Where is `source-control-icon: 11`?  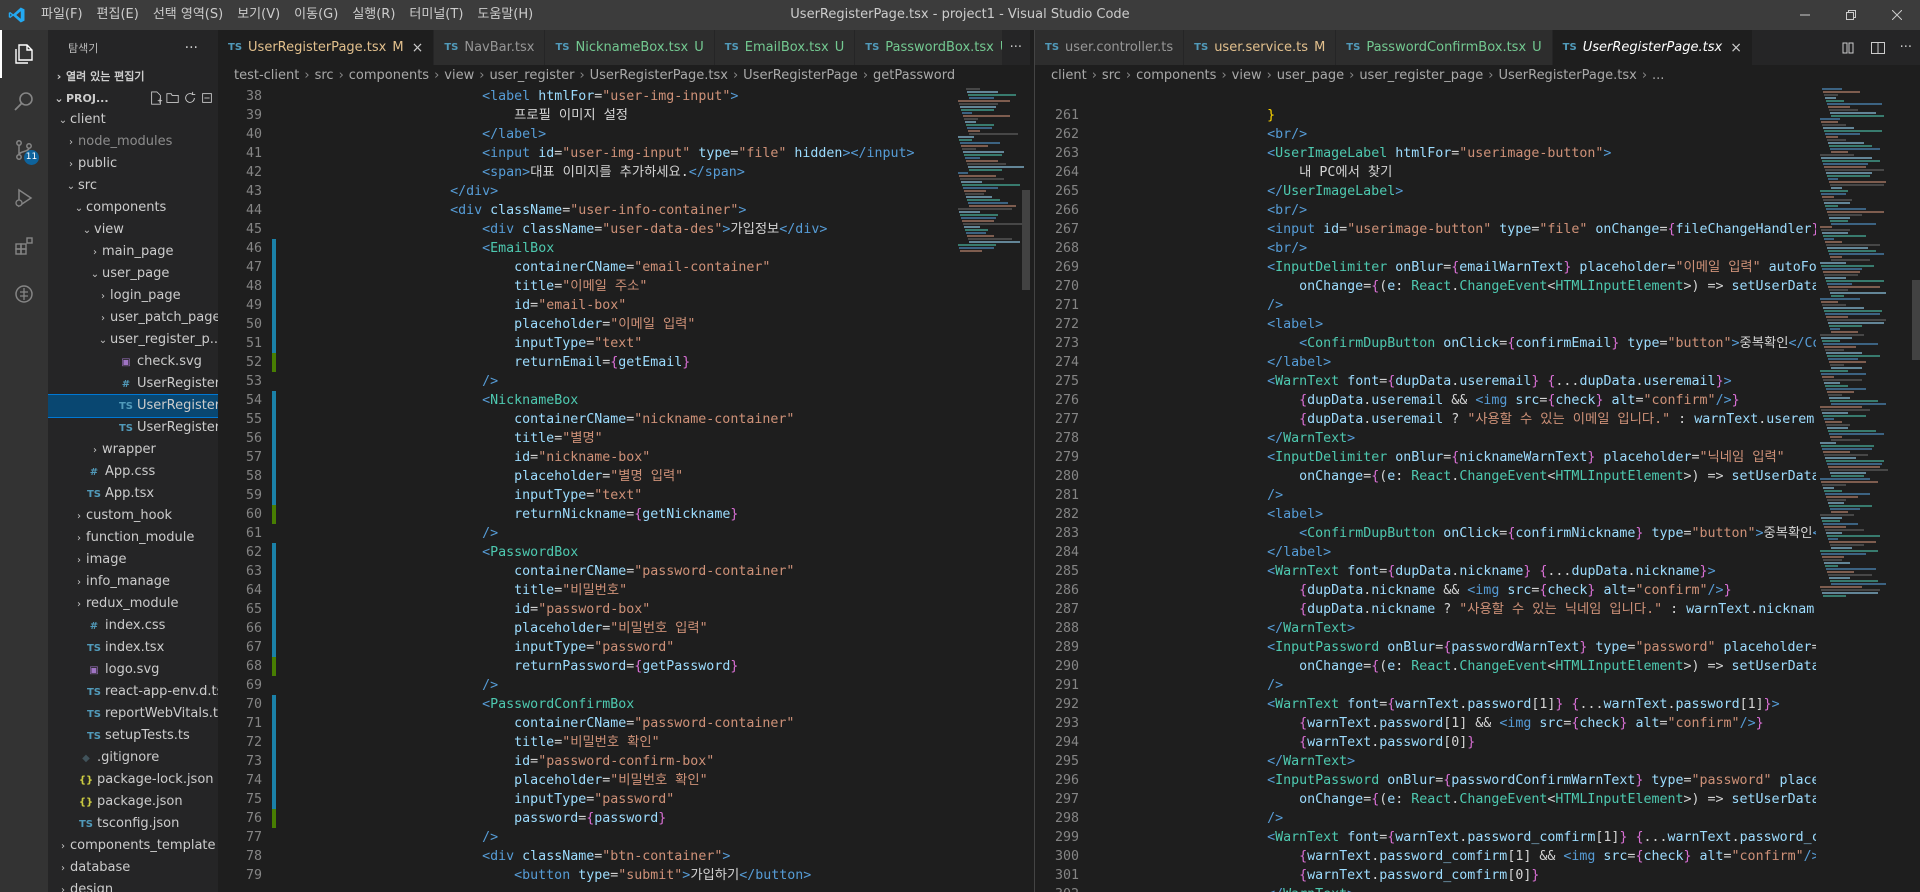 source-control-icon: 11 is located at coordinates (24, 150).